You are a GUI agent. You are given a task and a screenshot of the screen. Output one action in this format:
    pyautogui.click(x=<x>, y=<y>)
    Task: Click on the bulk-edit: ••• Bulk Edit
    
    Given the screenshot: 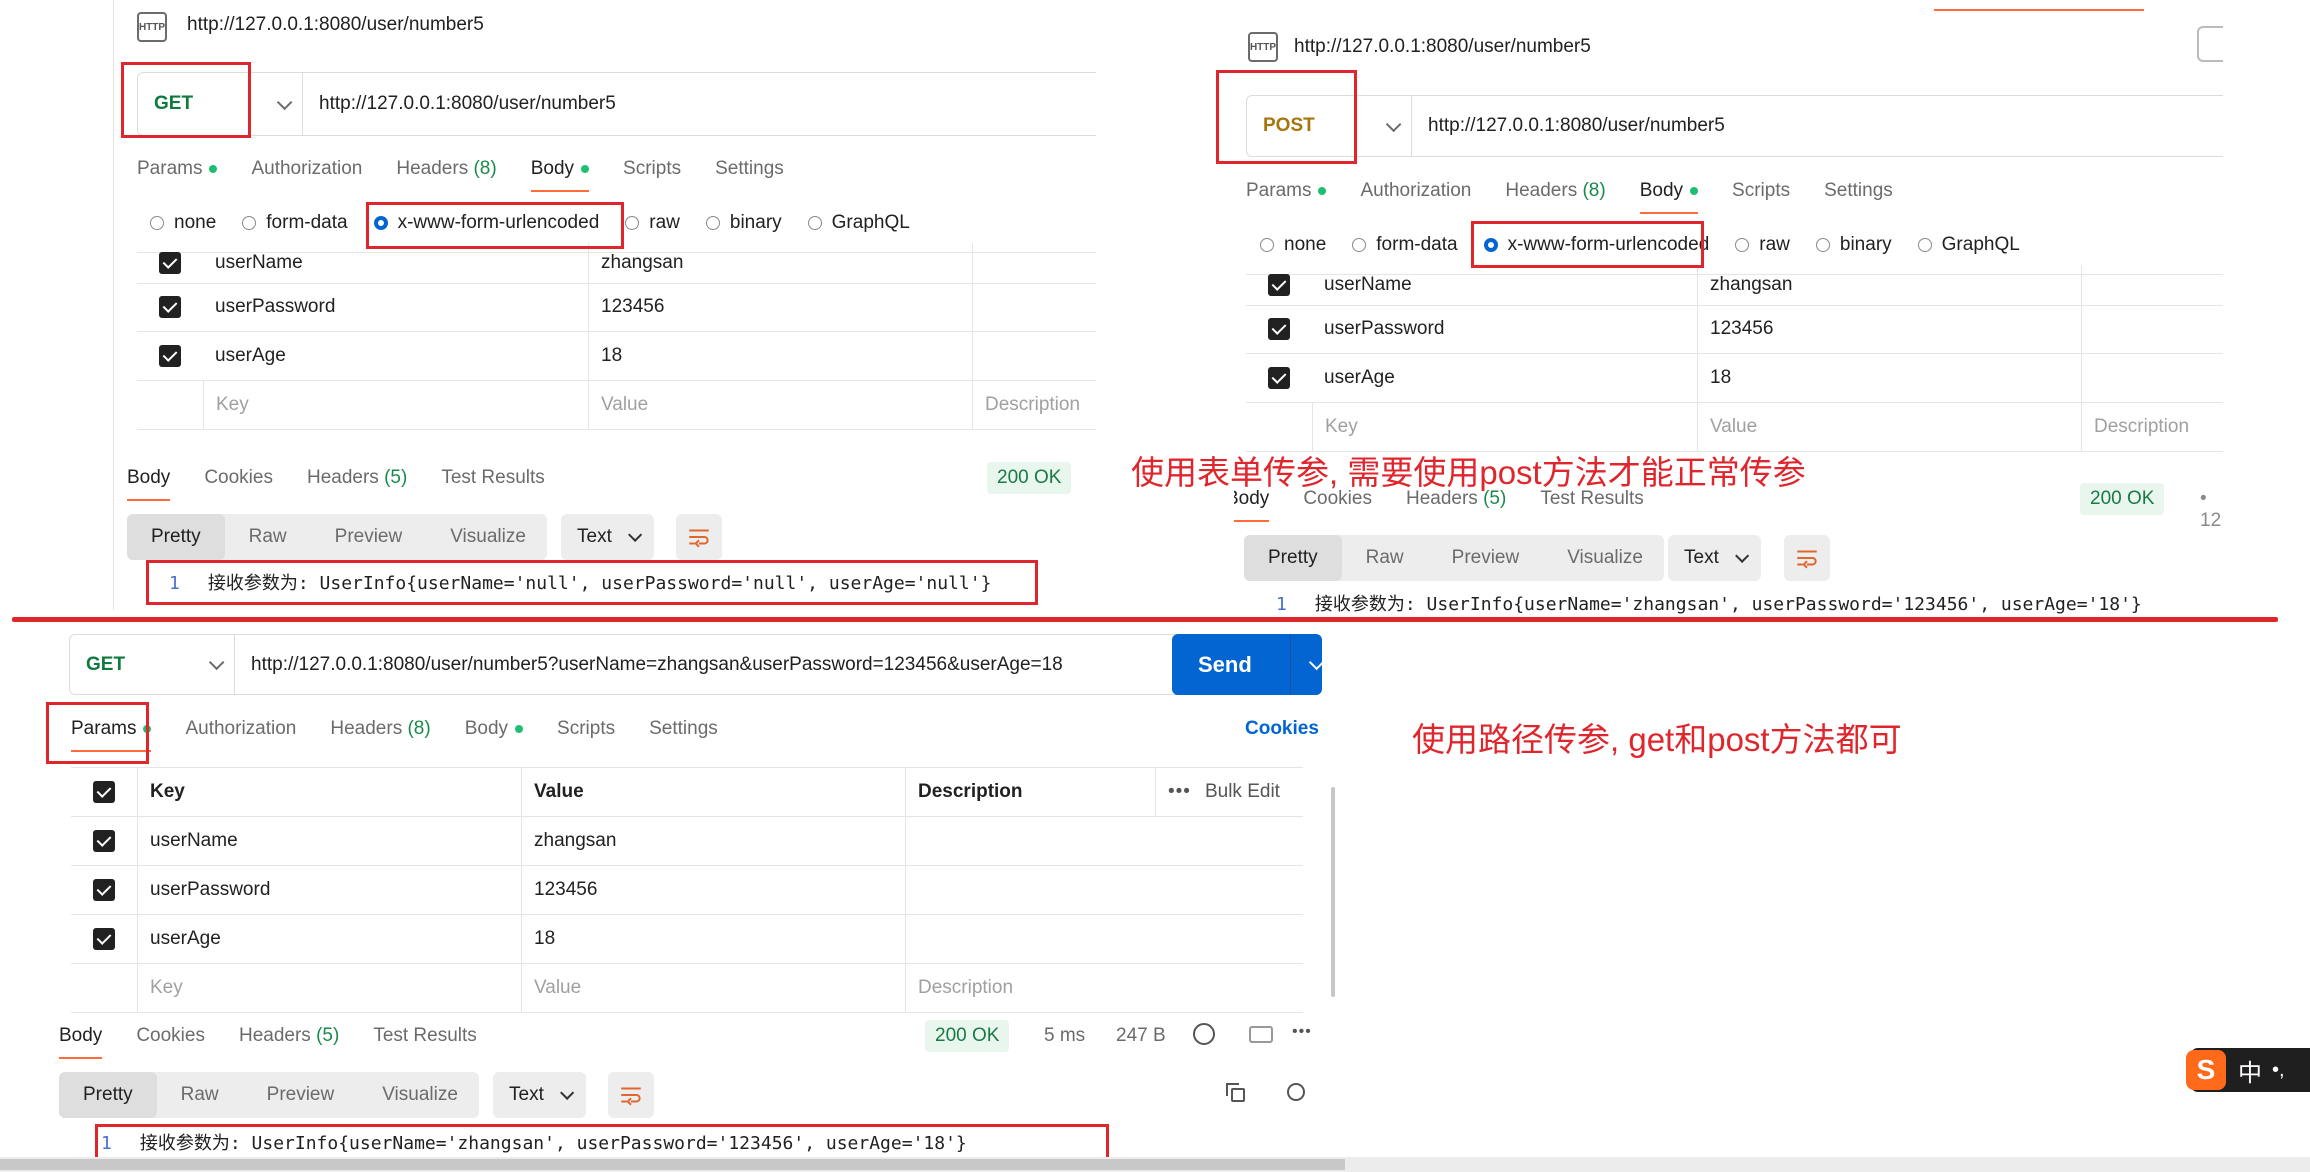 What is the action you would take?
    pyautogui.click(x=1229, y=792)
    